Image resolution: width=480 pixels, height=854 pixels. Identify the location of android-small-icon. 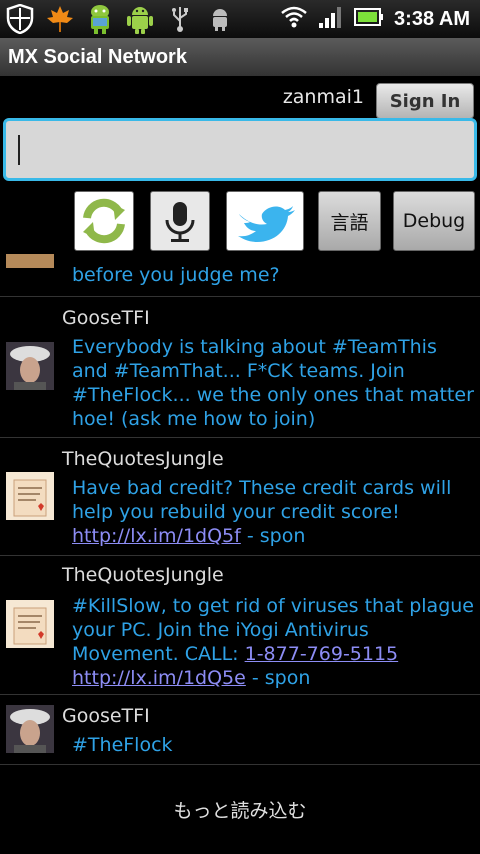
(220, 19).